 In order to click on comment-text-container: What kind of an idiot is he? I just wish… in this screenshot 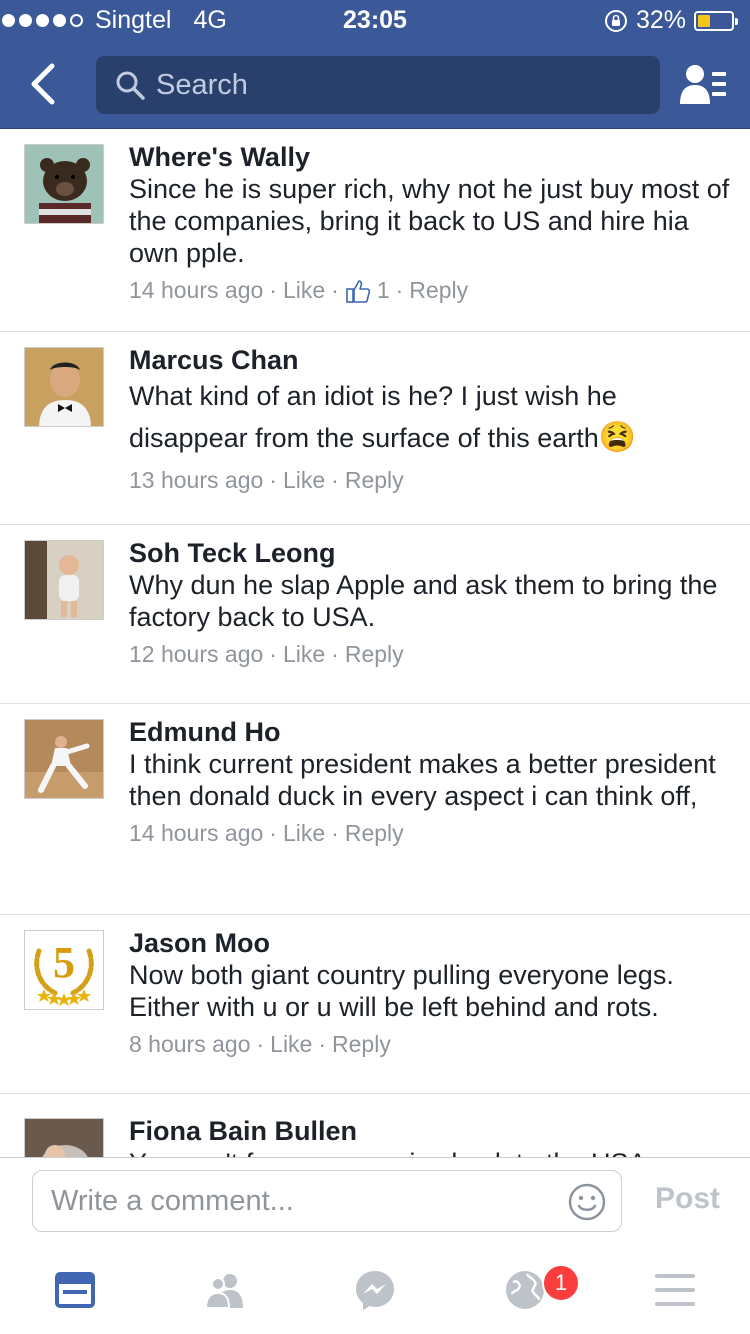, I will do `click(429, 417)`.